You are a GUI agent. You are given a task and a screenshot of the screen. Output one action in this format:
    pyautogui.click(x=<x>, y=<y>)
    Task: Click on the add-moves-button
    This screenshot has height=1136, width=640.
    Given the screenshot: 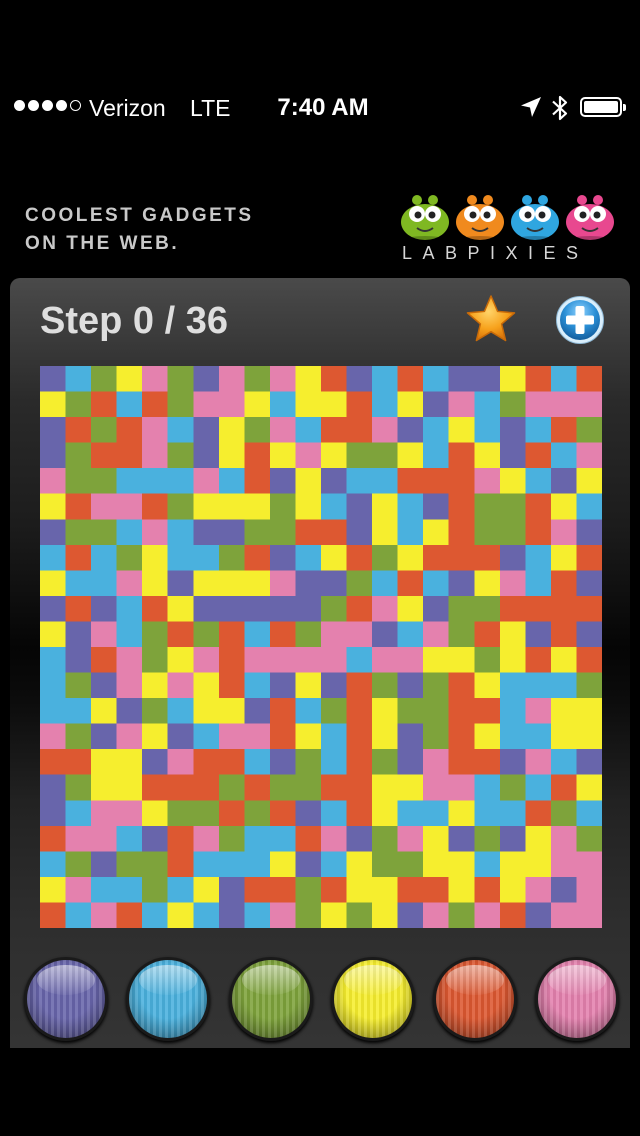 What is the action you would take?
    pyautogui.click(x=580, y=320)
    